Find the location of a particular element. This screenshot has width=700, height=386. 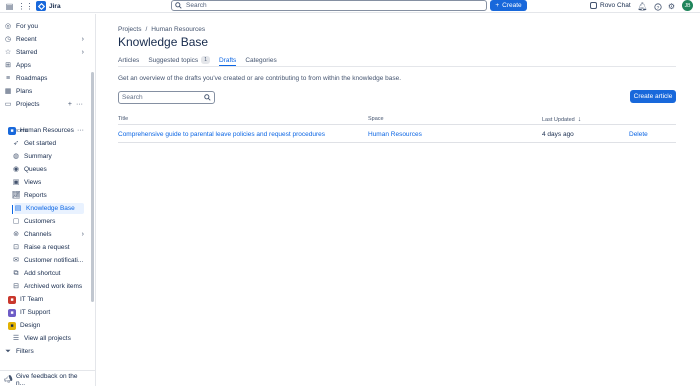

link-icon: ⧉ is located at coordinates (16, 273).